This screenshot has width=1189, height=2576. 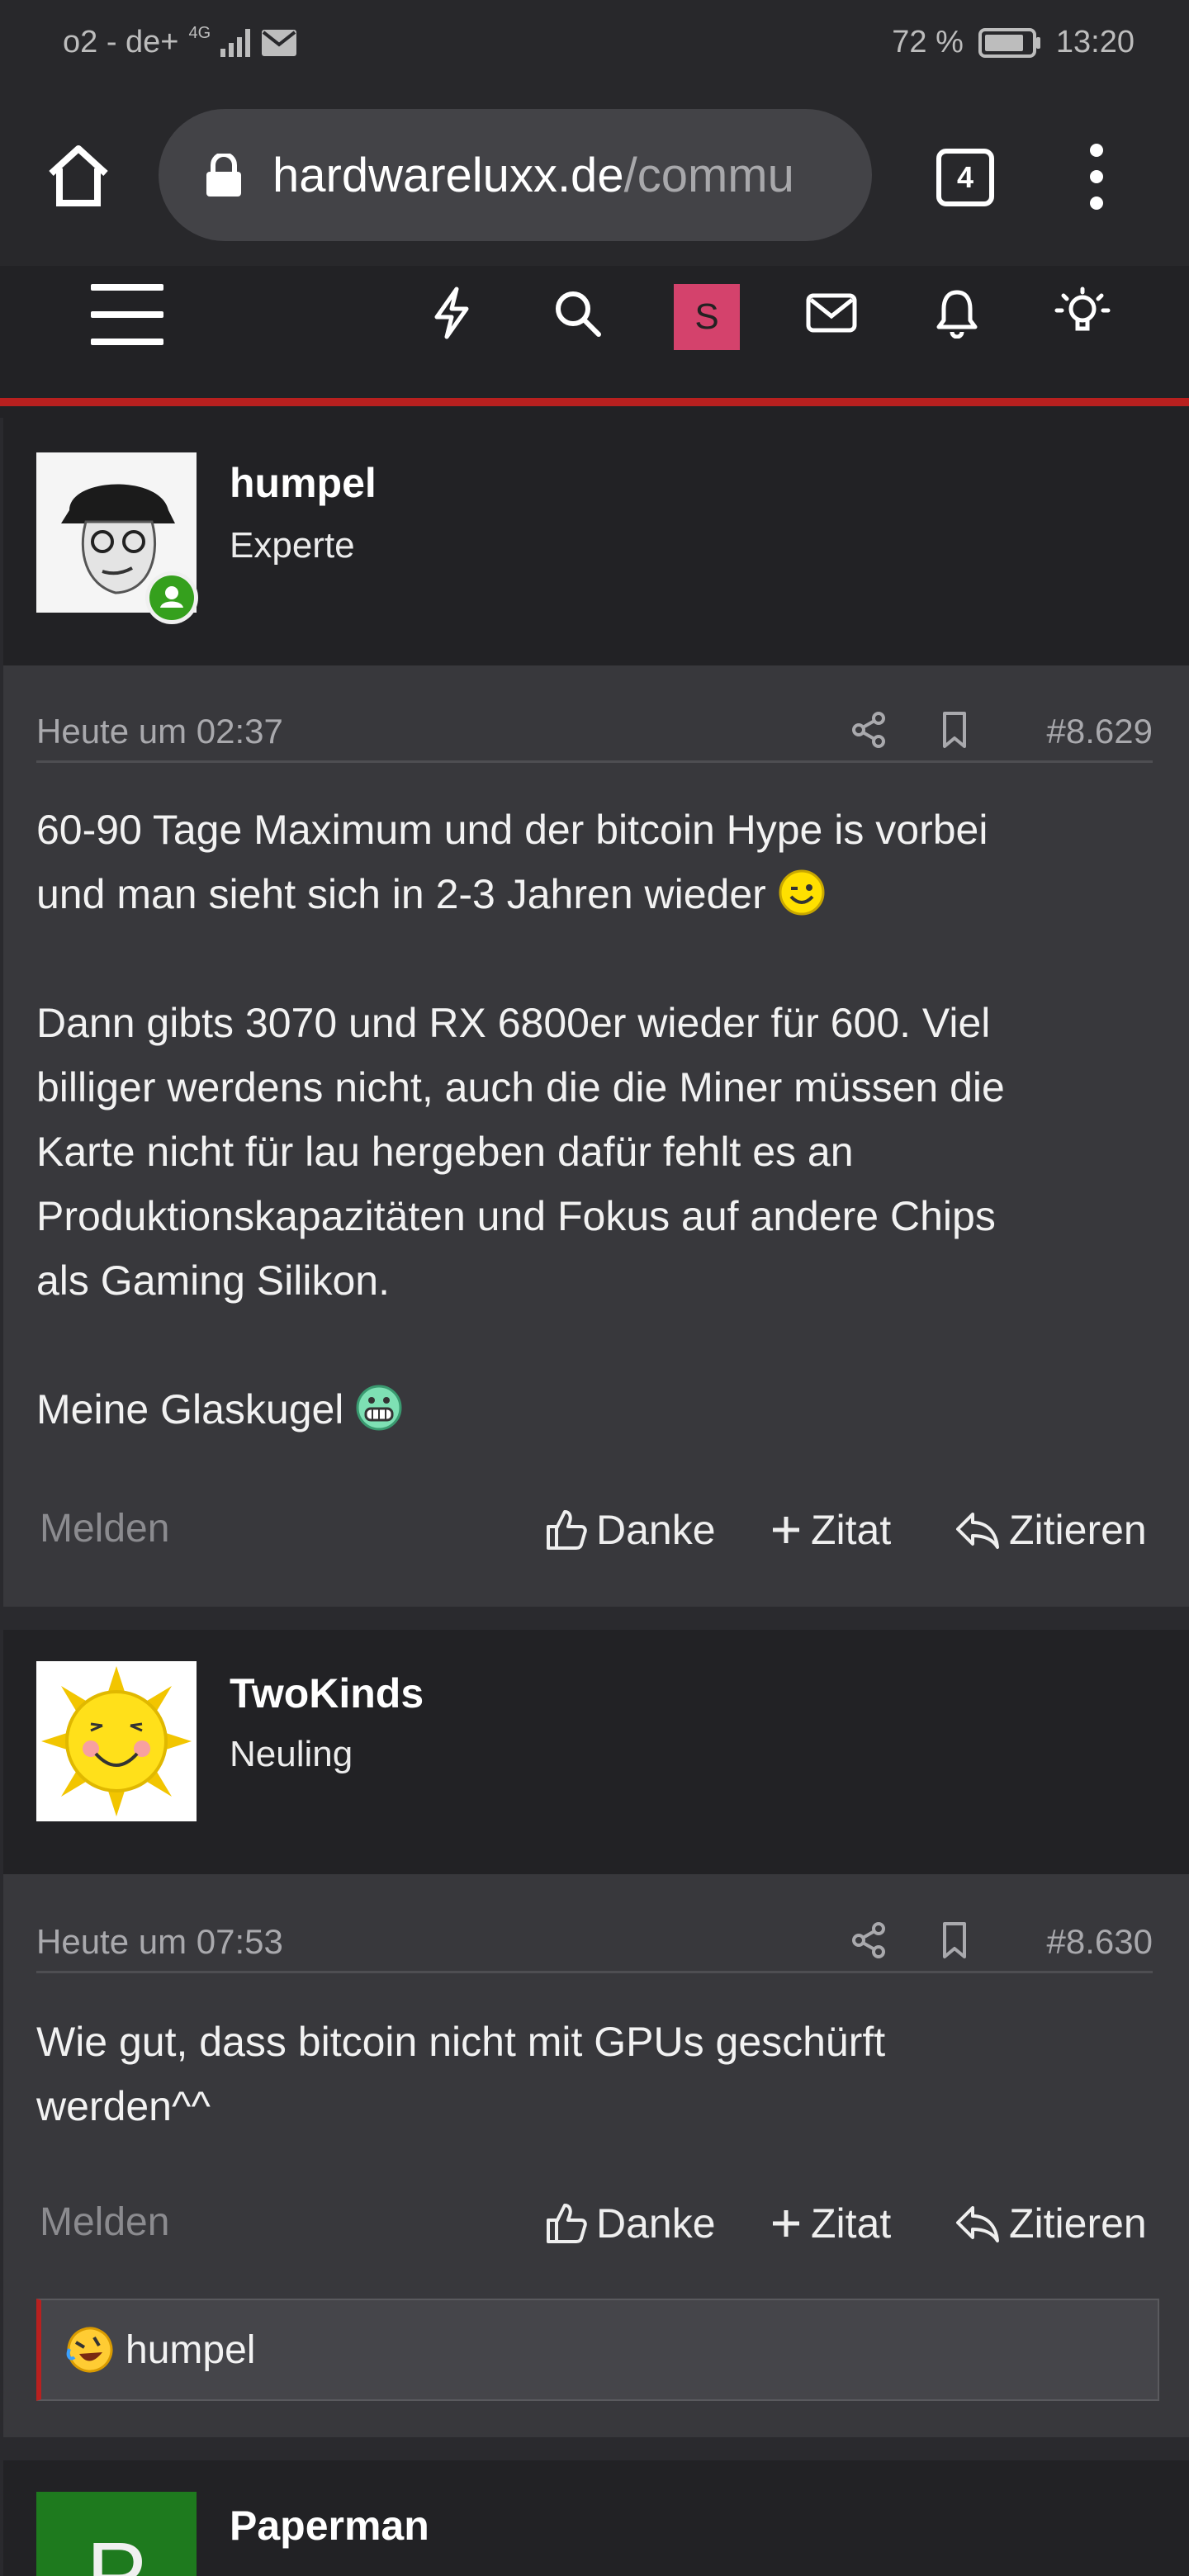 I want to click on post-date: Heute um 02:37, so click(x=159, y=731).